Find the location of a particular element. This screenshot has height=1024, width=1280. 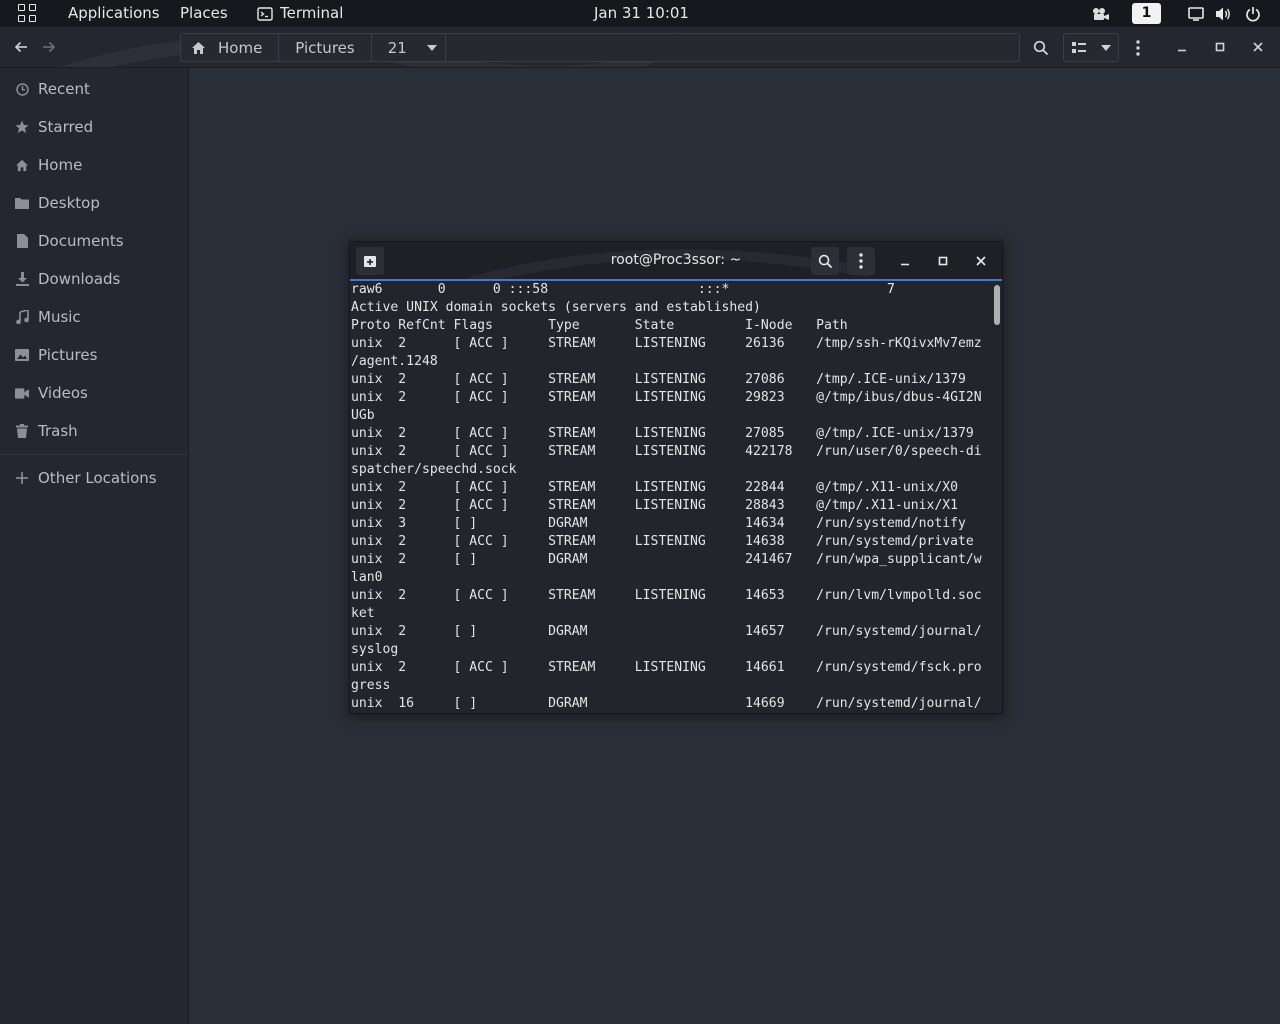

sidebar-item-starred: Starred is located at coordinates (94, 127).